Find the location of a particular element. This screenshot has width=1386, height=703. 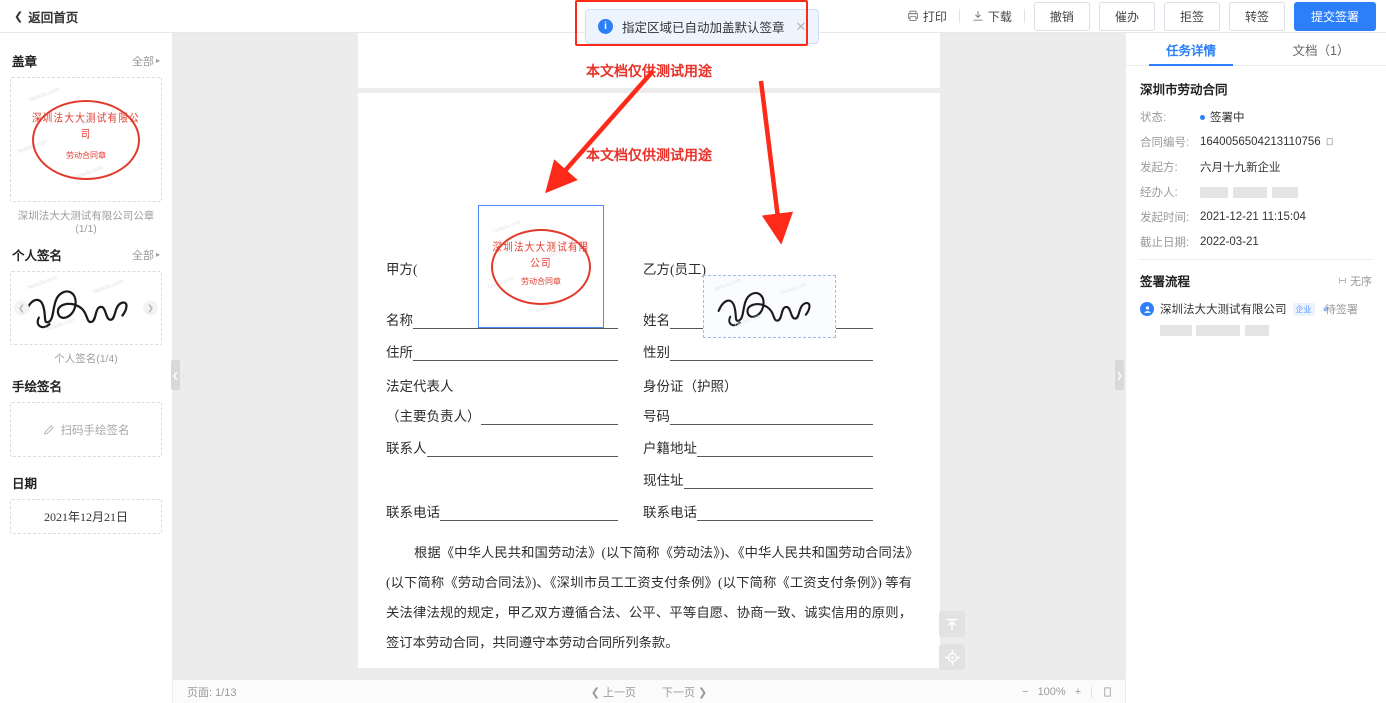

contract-title: 深圳市劳动合同 is located at coordinates (1184, 90).